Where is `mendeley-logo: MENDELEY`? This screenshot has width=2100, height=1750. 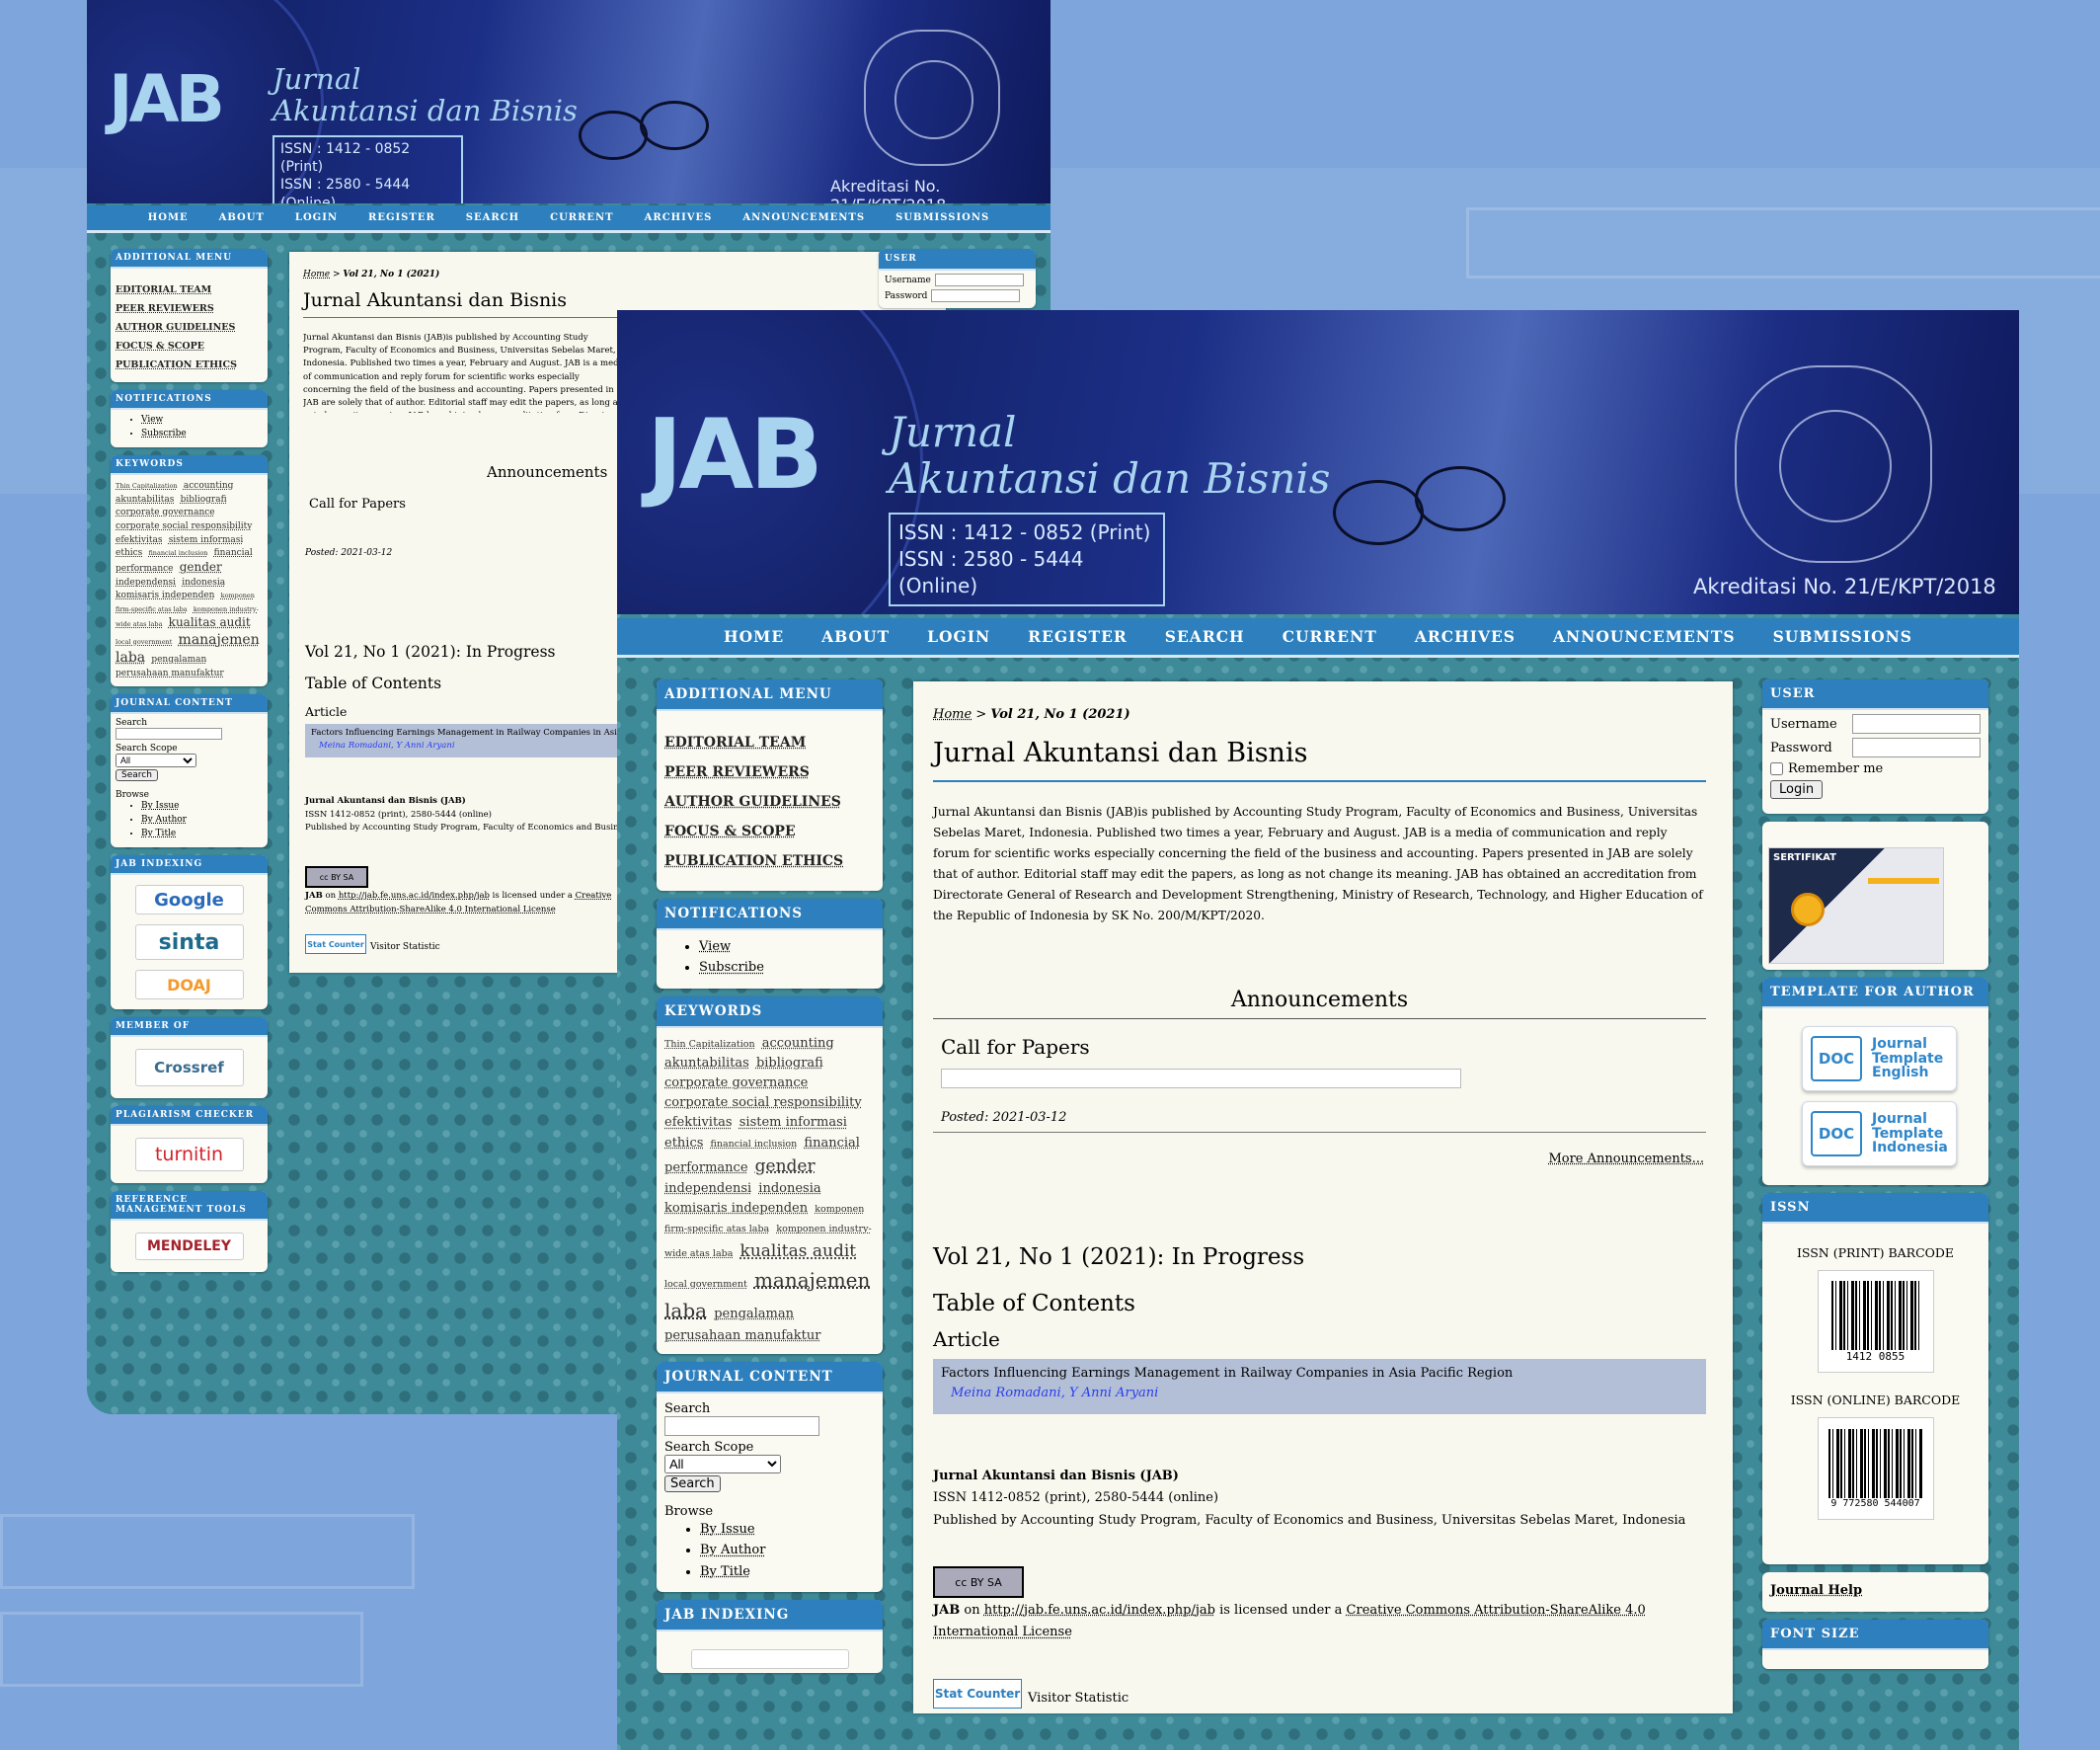 mendeley-logo: MENDELEY is located at coordinates (189, 1247).